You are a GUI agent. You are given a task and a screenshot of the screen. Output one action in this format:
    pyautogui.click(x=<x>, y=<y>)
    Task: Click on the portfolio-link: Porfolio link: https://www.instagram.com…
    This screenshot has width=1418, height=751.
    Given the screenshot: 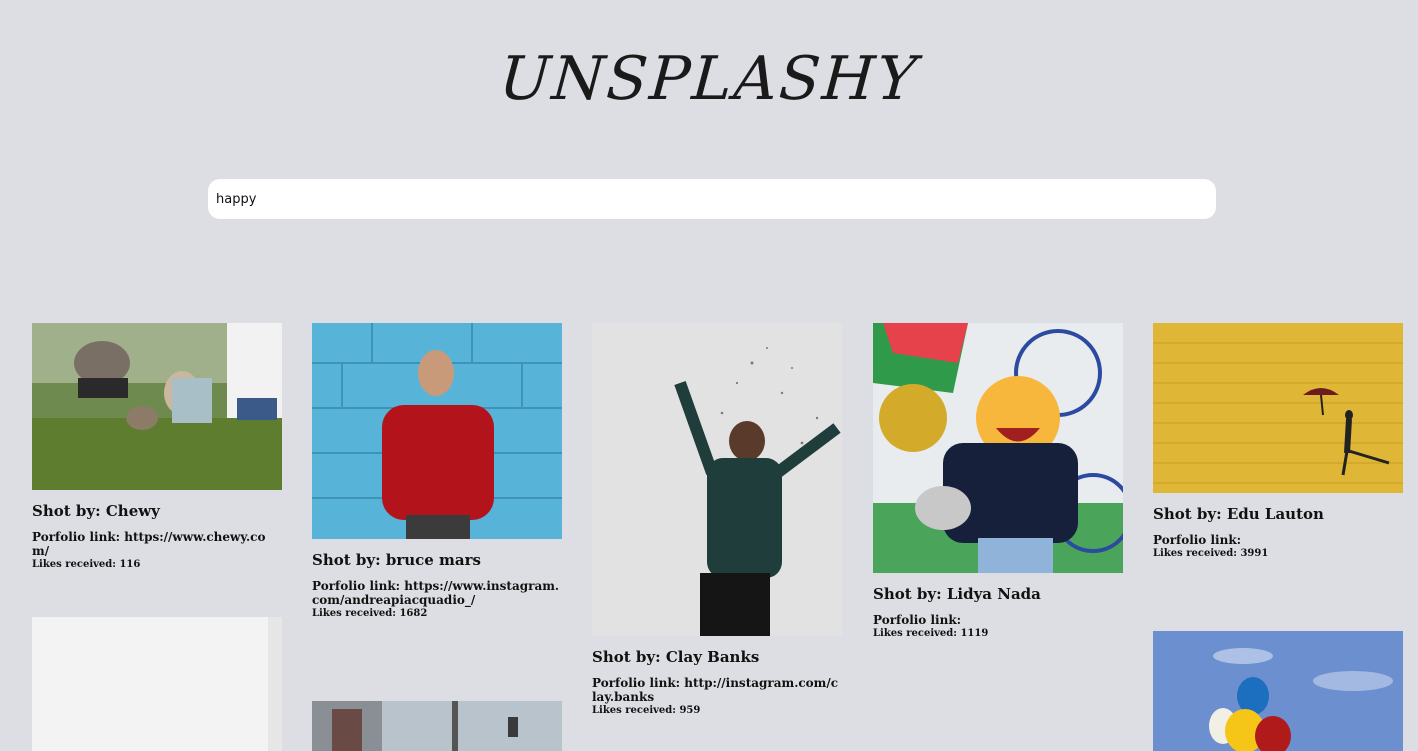 What is the action you would take?
    pyautogui.click(x=437, y=593)
    